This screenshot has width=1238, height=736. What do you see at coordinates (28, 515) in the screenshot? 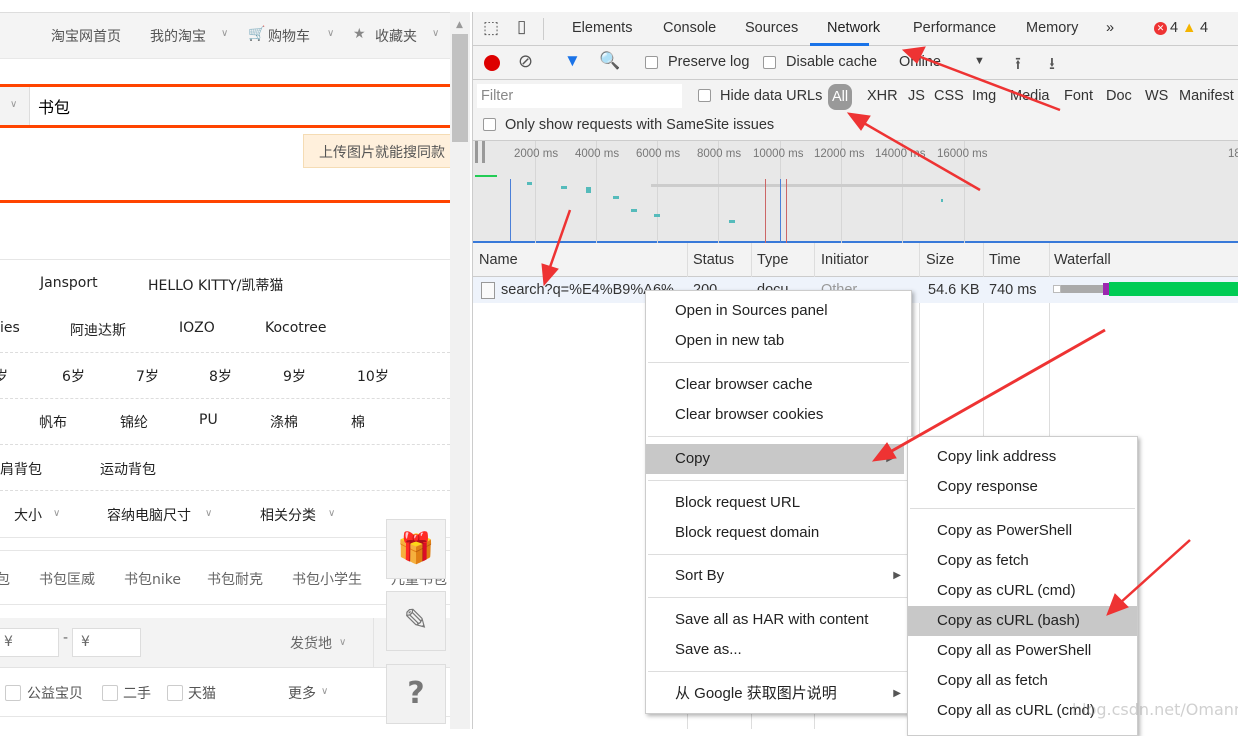
I see `size-dropdown: 大小` at bounding box center [28, 515].